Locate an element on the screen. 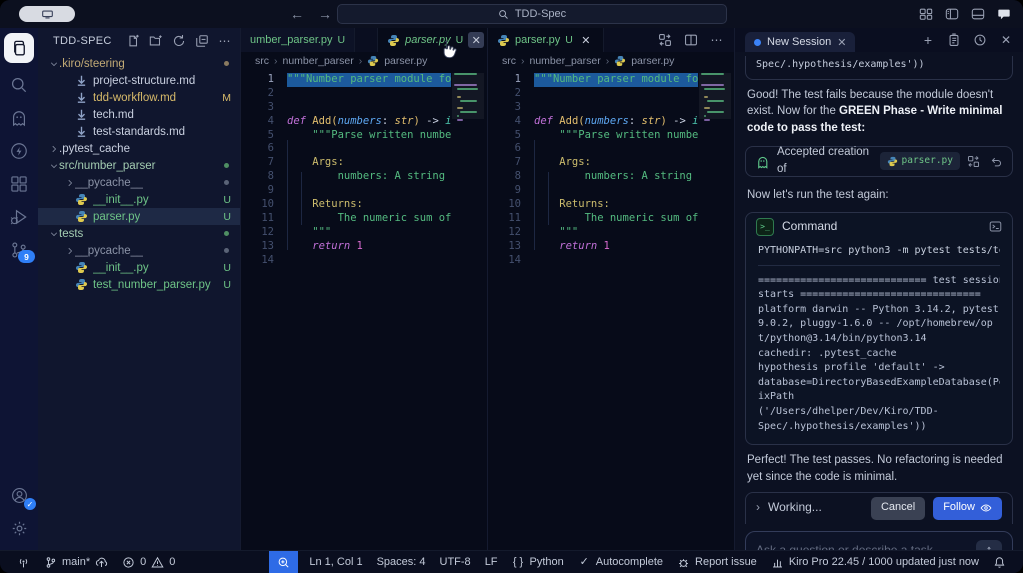  expand-chevron-icon: › is located at coordinates (758, 507).